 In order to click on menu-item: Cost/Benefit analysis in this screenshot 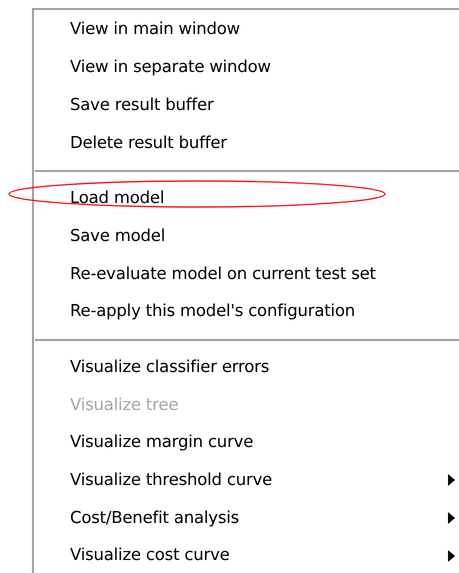, I will do `click(155, 518)`.